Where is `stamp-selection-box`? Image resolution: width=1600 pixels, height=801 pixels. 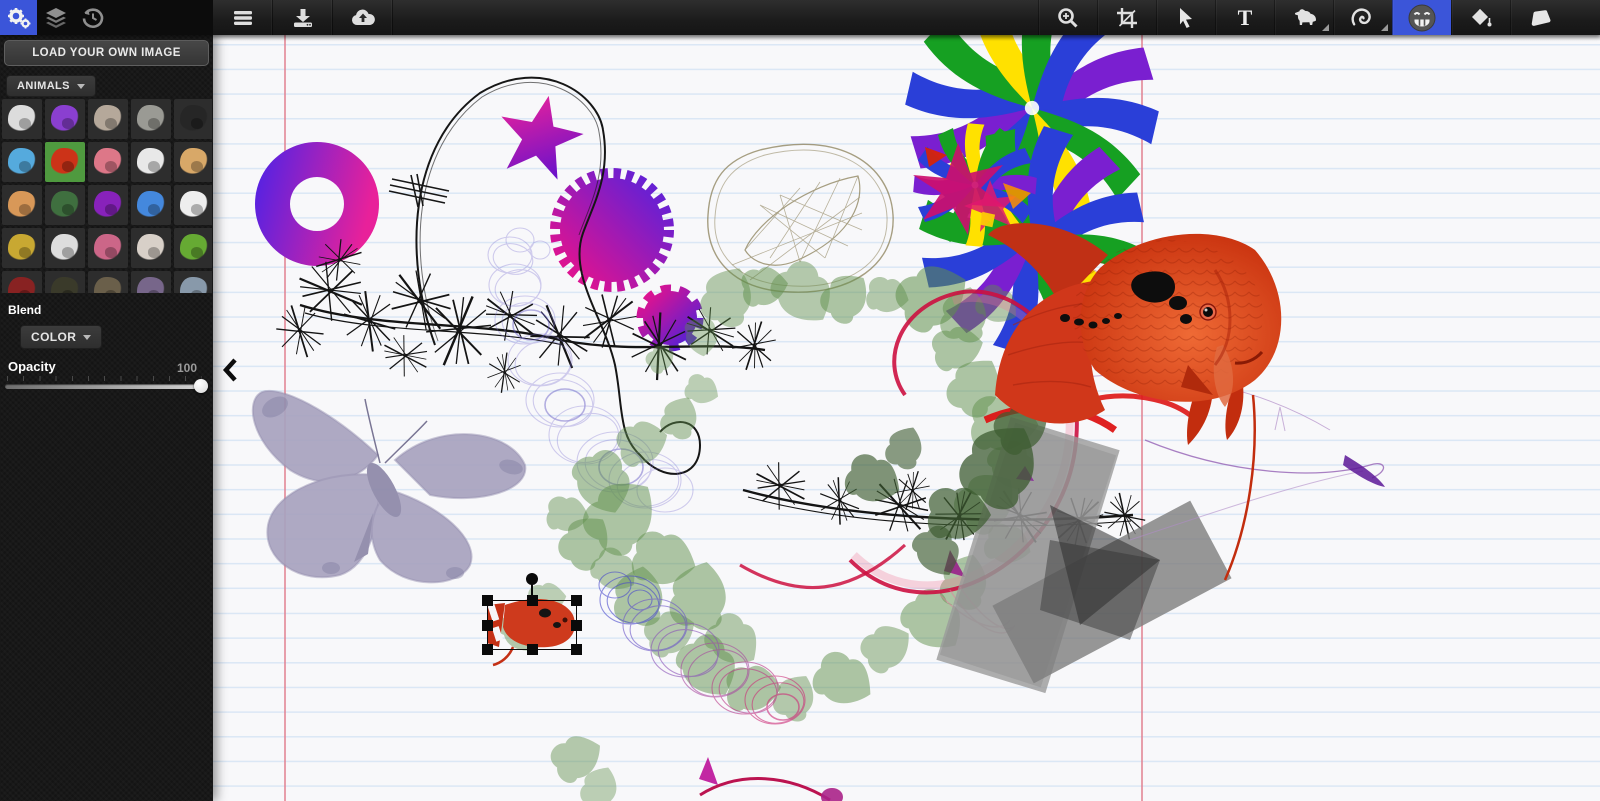
stamp-selection-box is located at coordinates (532, 614).